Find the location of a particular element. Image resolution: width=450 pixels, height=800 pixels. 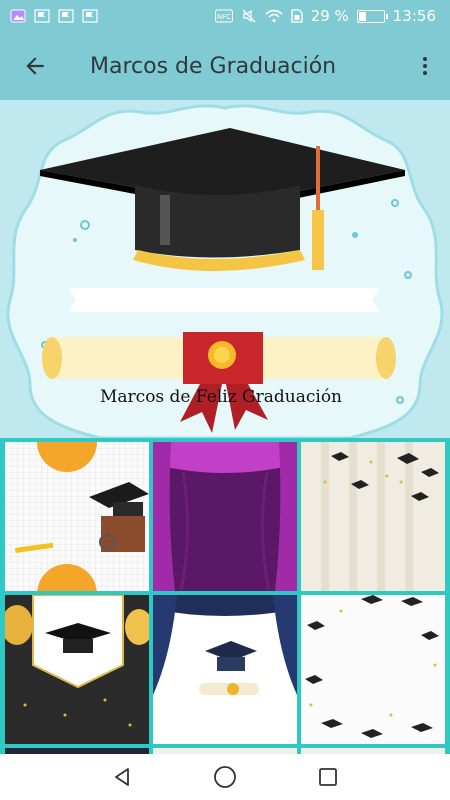

battery-percent: 29 % is located at coordinates (329, 16).